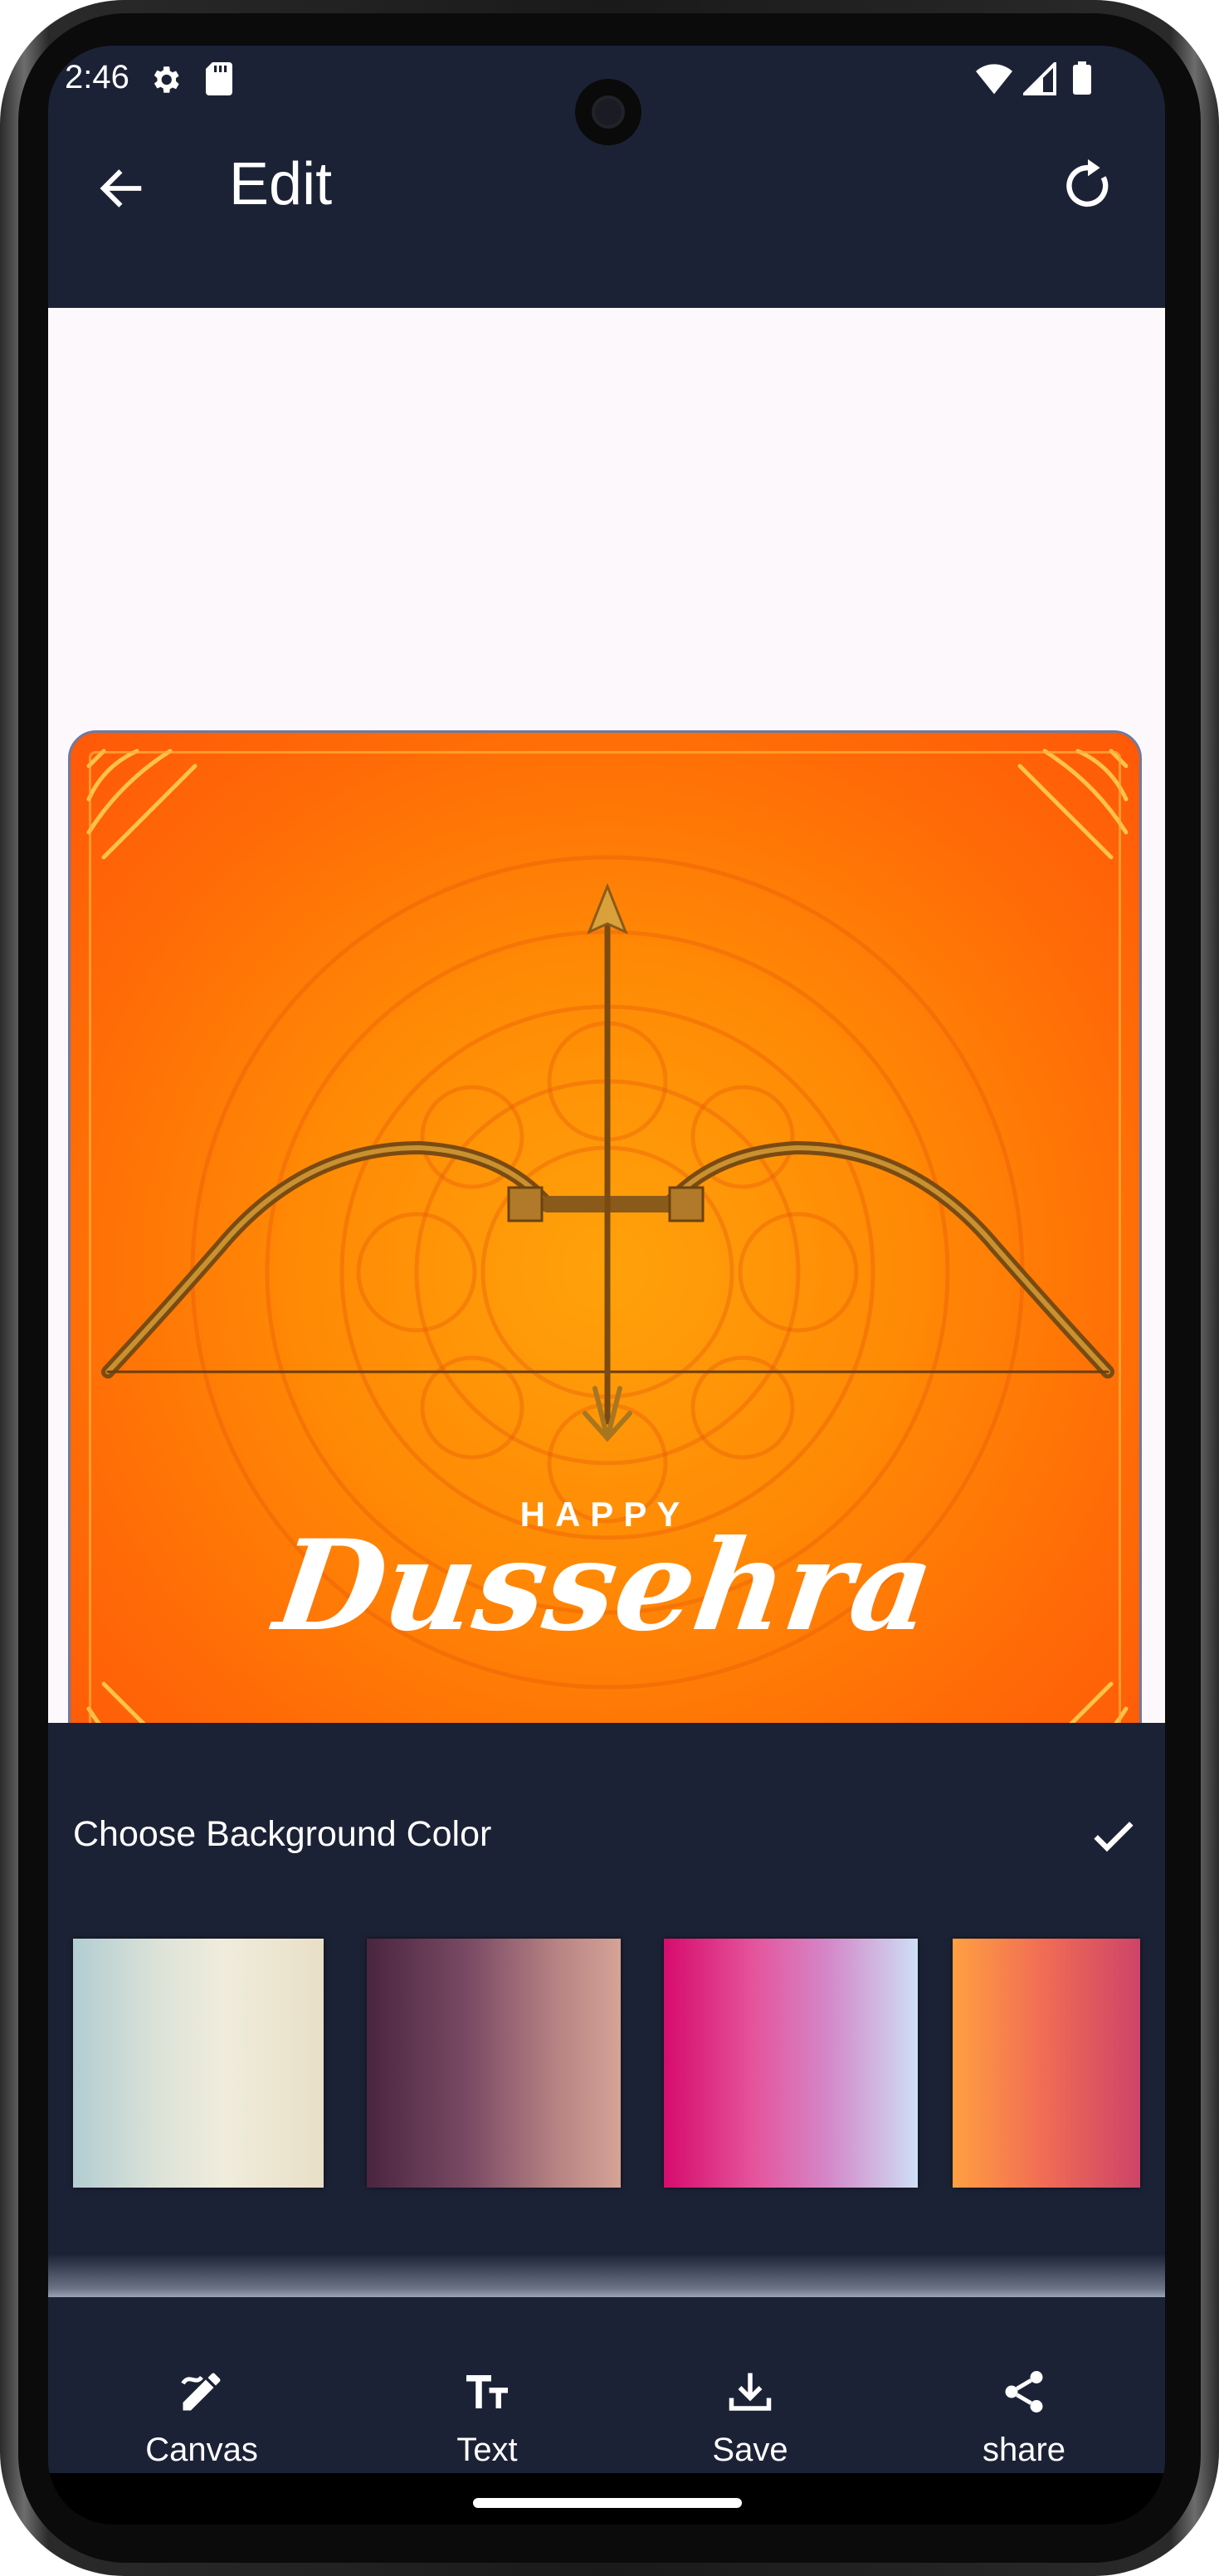  Describe the element at coordinates (1024, 2392) in the screenshot. I see `share-icon` at that location.